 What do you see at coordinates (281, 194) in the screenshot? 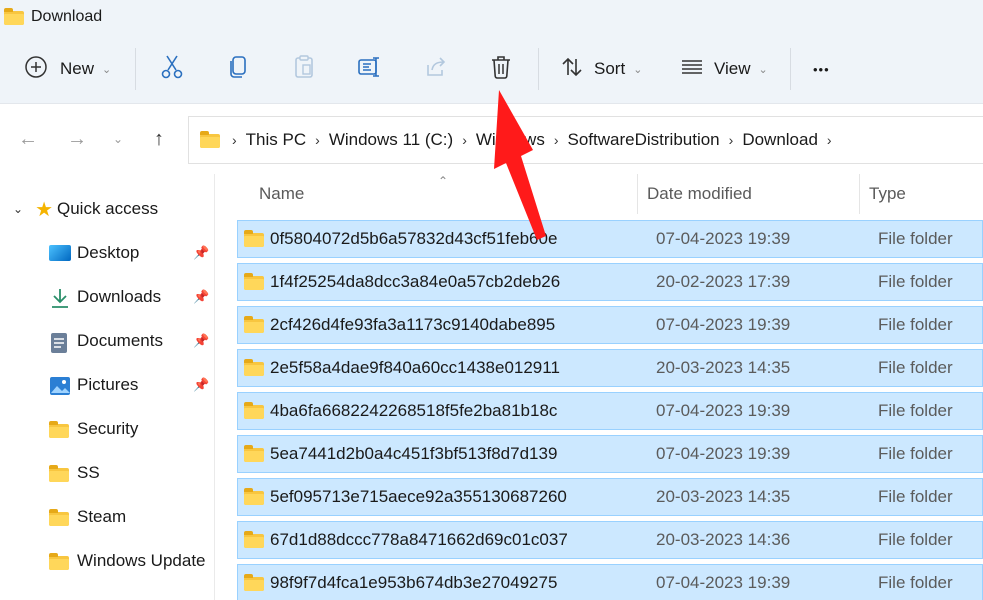
I see `column-header-name: Name` at bounding box center [281, 194].